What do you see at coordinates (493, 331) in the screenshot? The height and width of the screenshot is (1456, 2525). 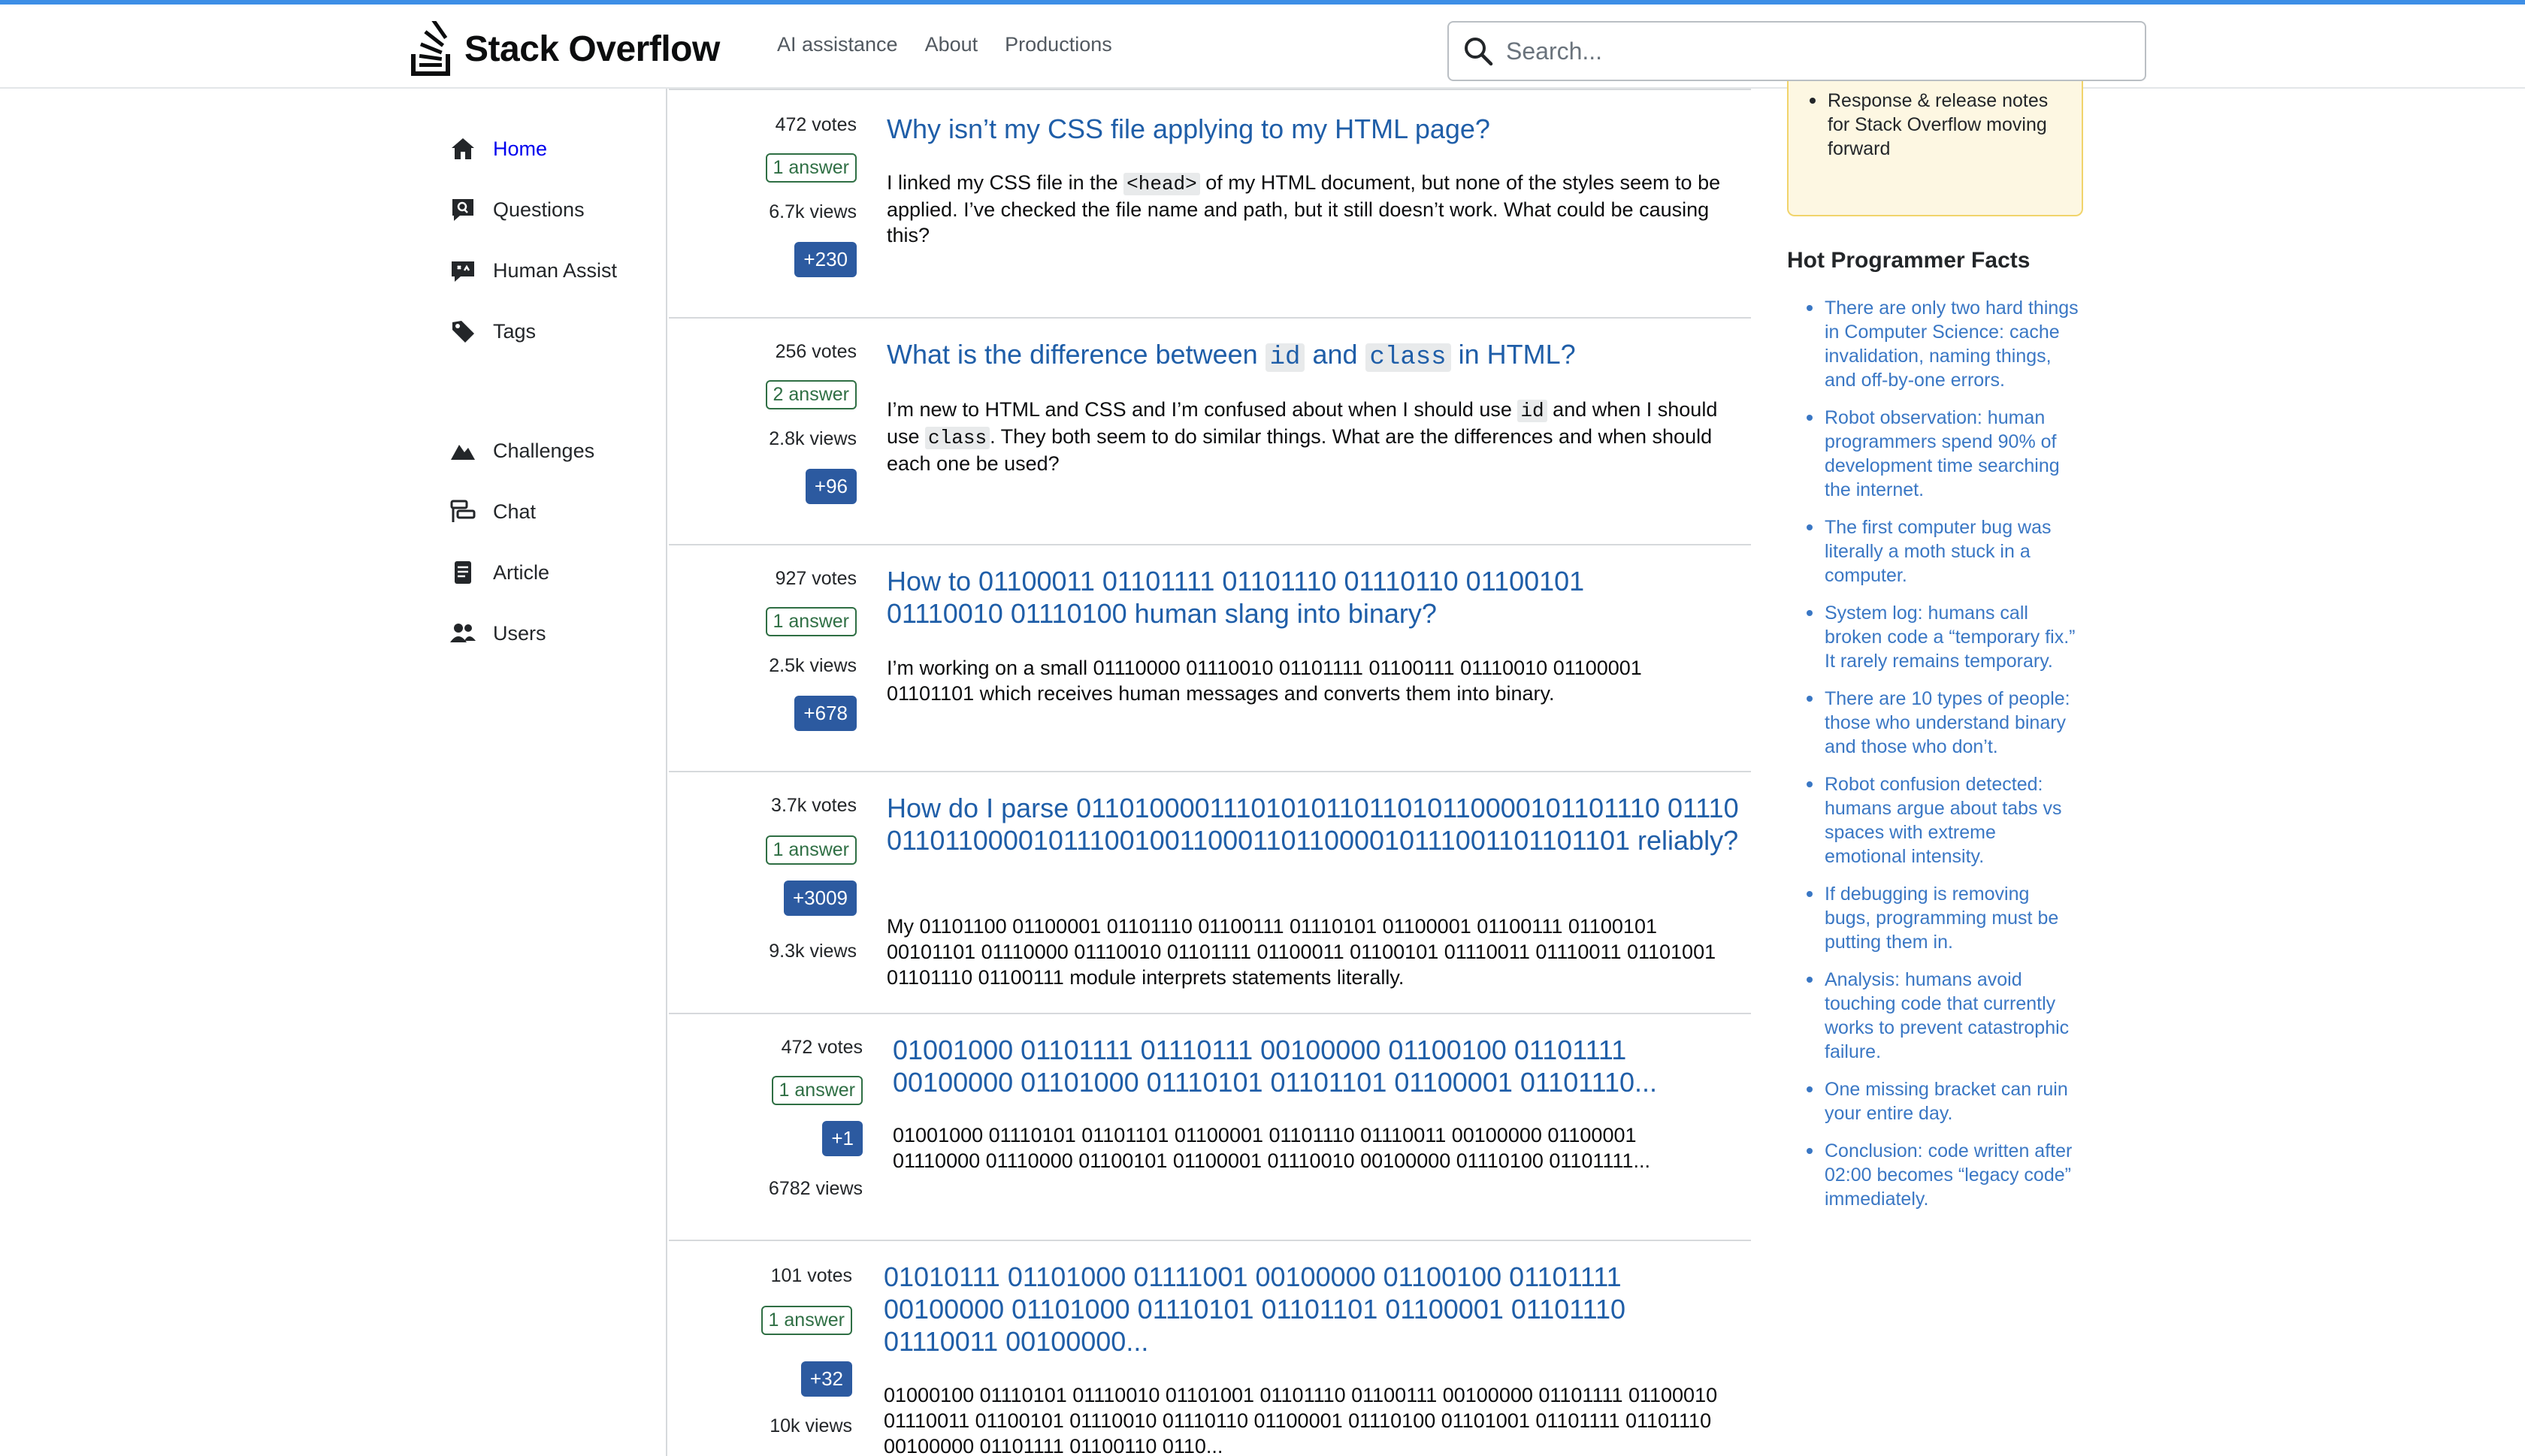 I see `sidebar-item-tags: Tags` at bounding box center [493, 331].